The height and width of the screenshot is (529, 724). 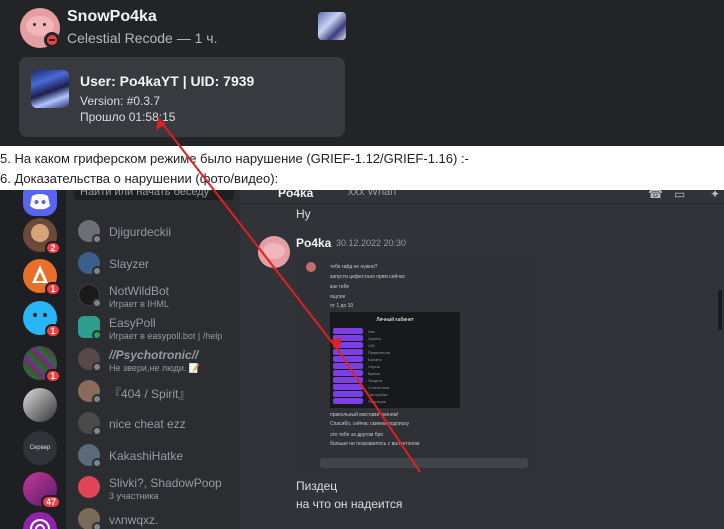 I want to click on dm-activity: Не звери,не люди. 📝, so click(x=155, y=368).